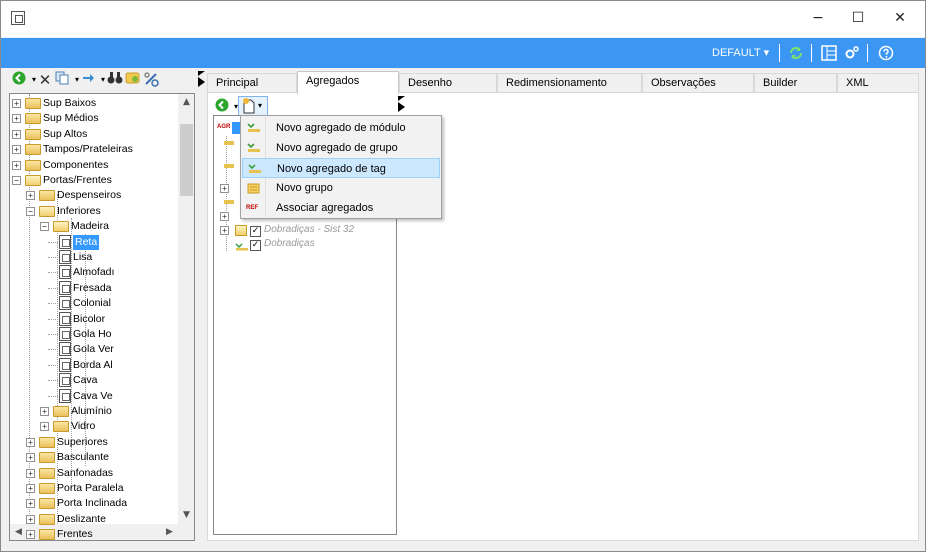  What do you see at coordinates (186, 102) in the screenshot?
I see `scroll-up-icon: ▲` at bounding box center [186, 102].